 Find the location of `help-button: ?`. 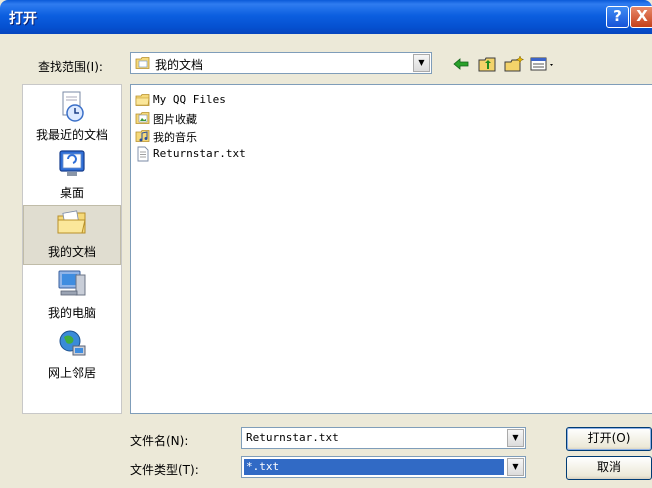

help-button: ? is located at coordinates (617, 17).